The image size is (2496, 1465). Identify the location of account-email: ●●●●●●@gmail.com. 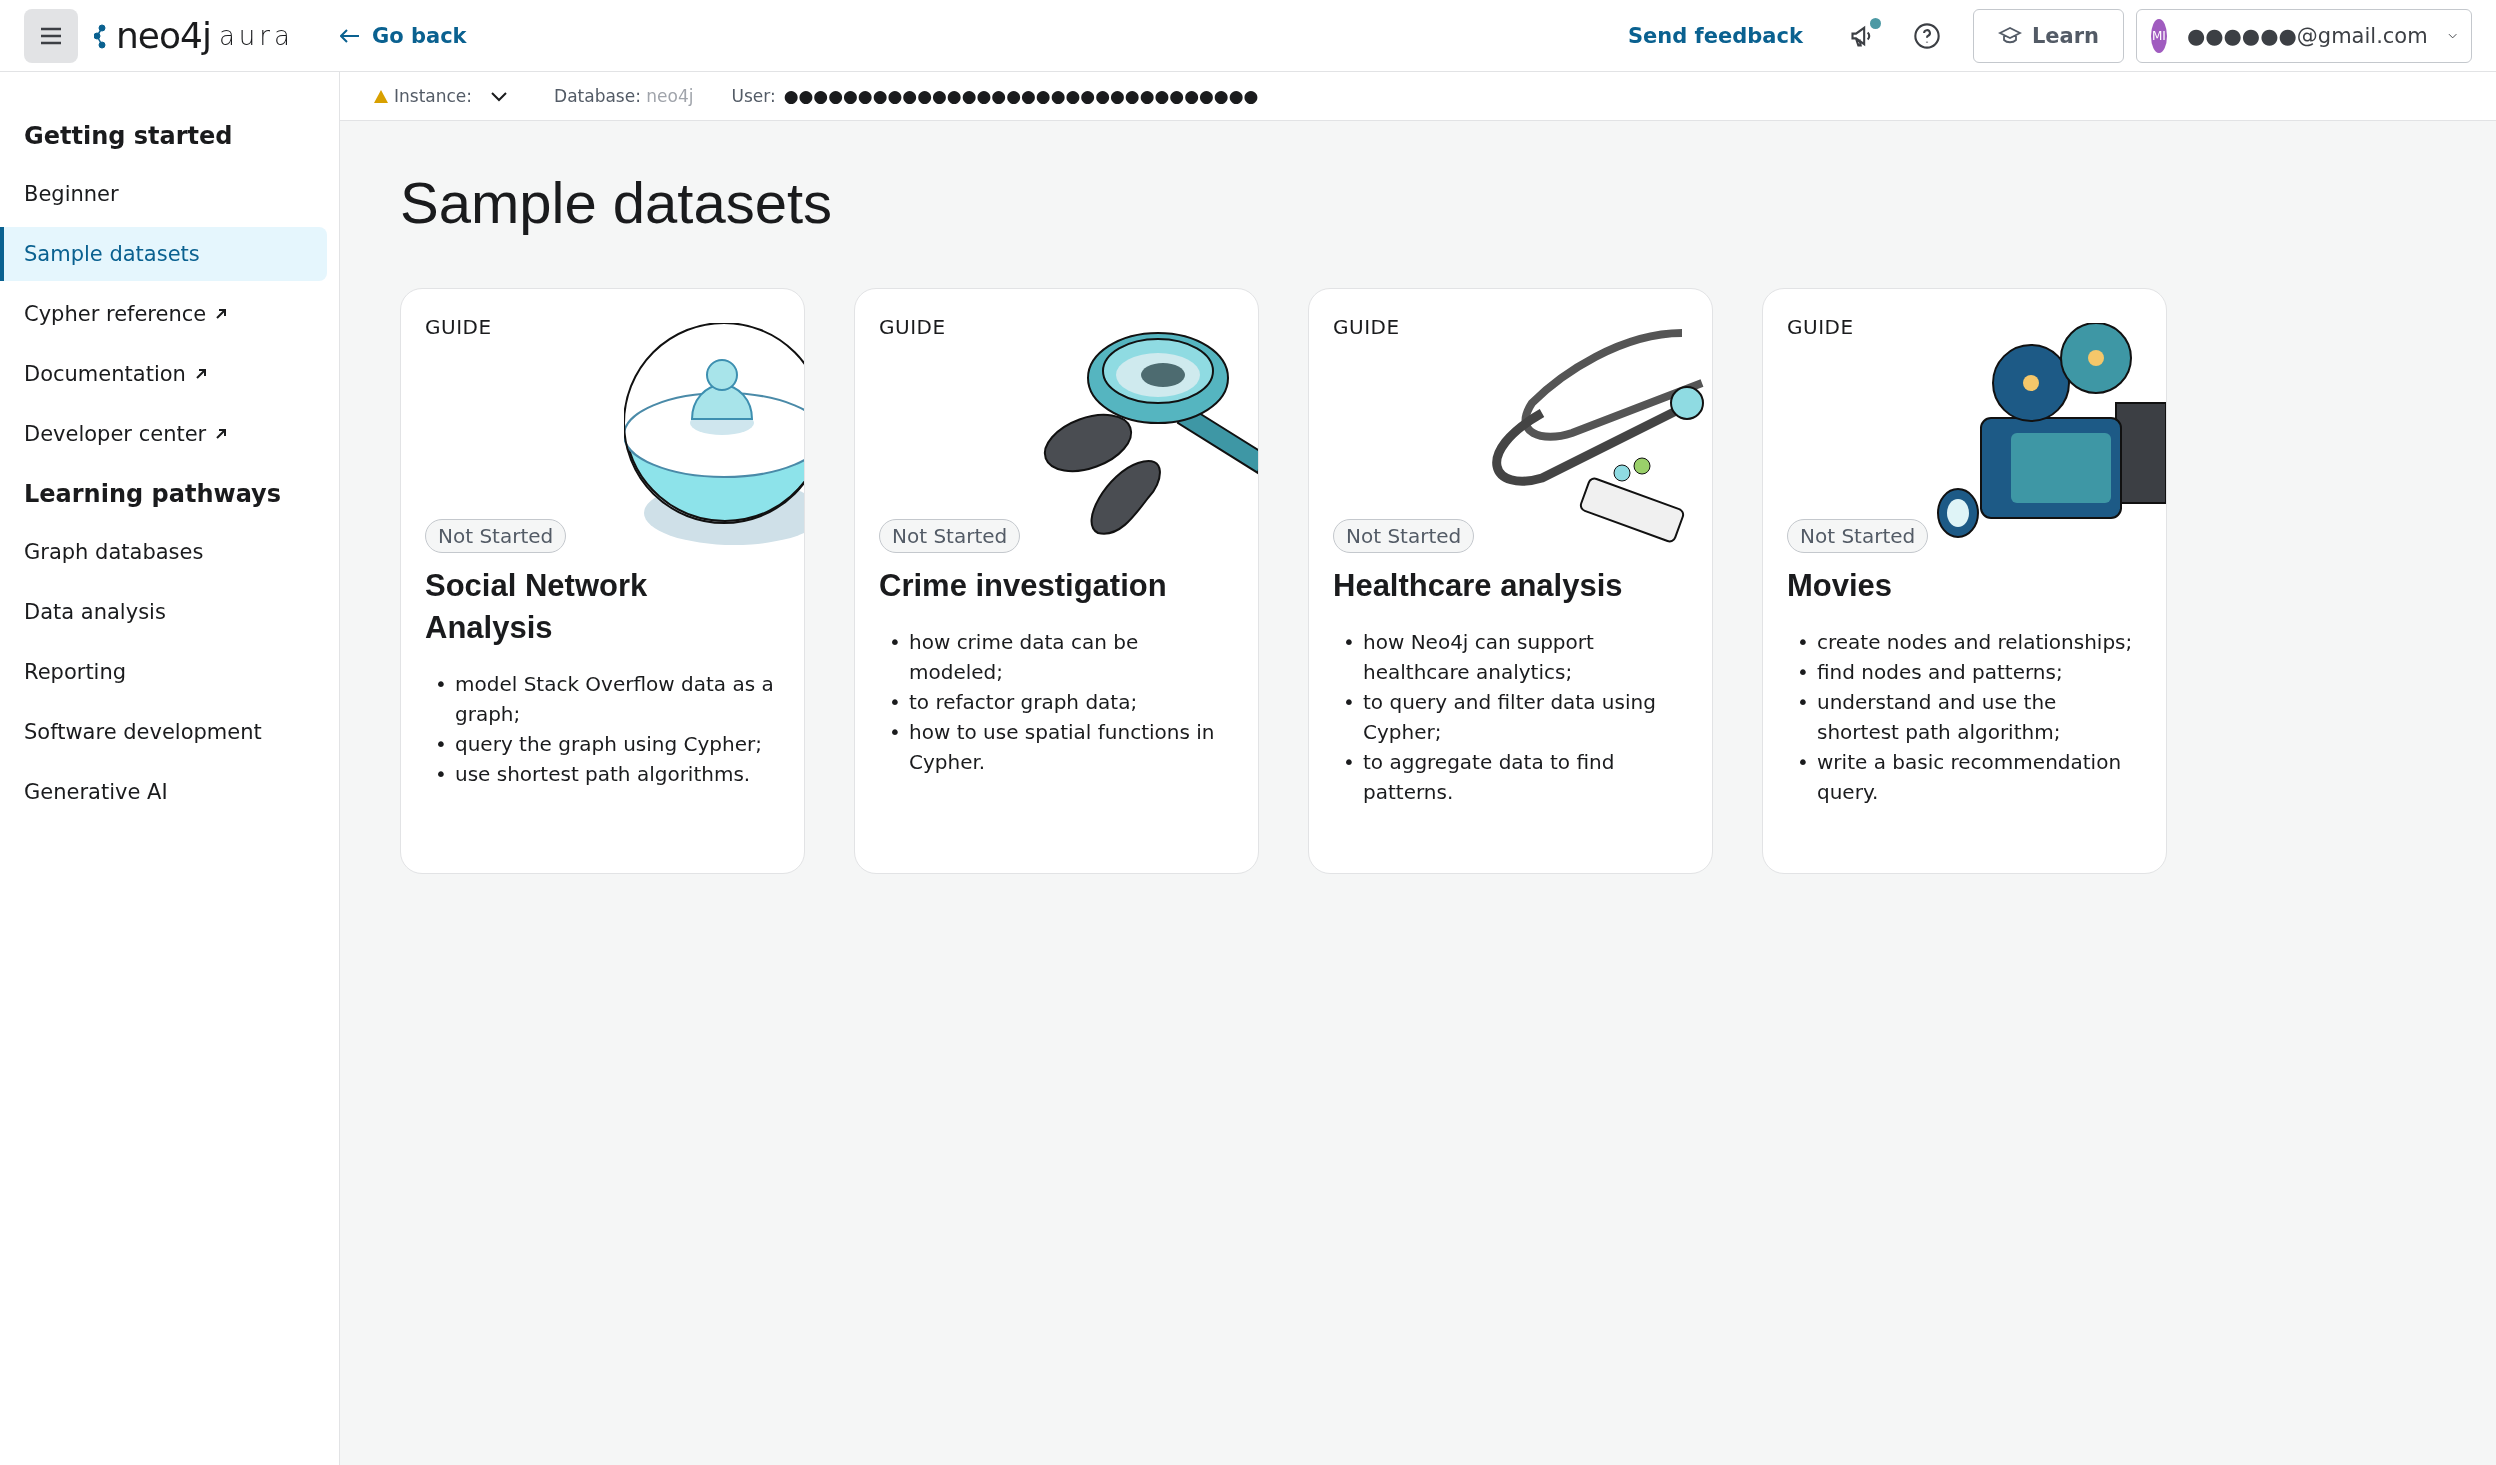
(2307, 35).